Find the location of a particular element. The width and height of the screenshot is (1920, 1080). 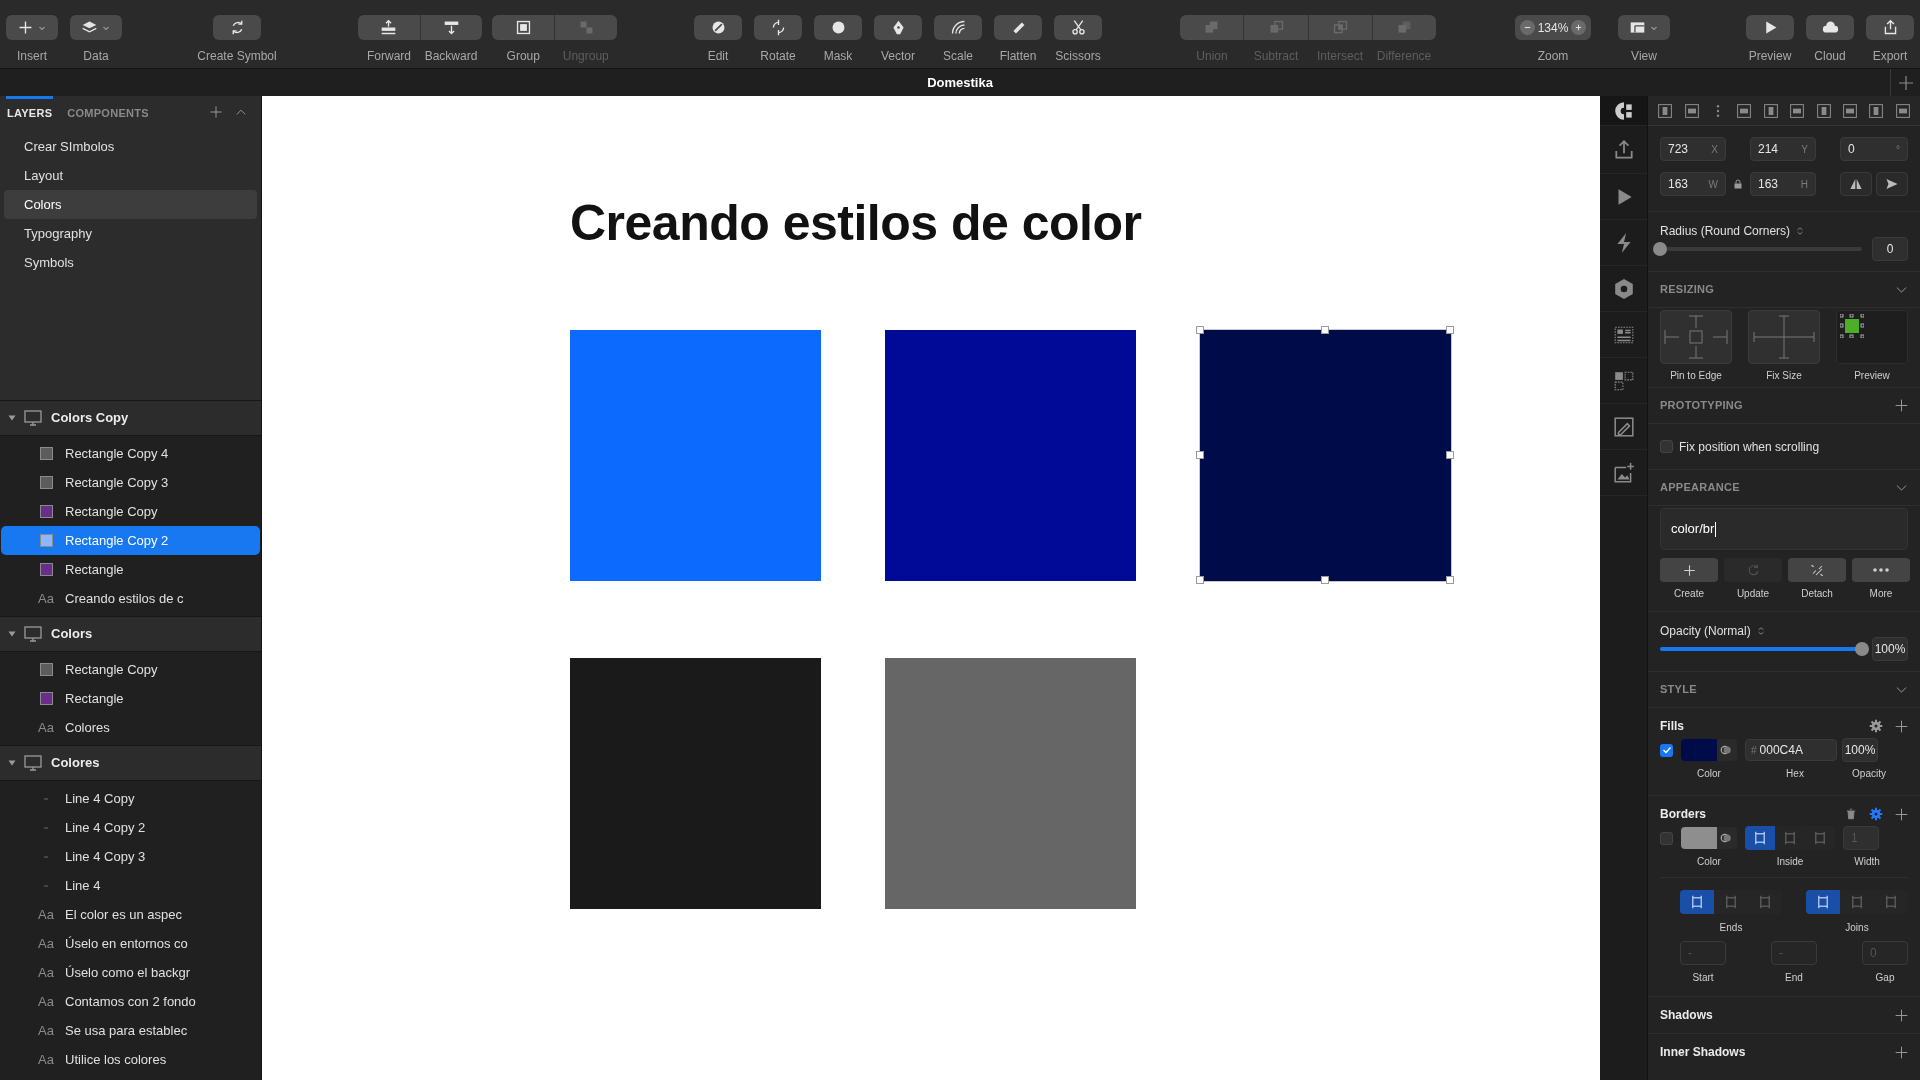

layer-item: Aa El color es un aspec is located at coordinates (130, 914).